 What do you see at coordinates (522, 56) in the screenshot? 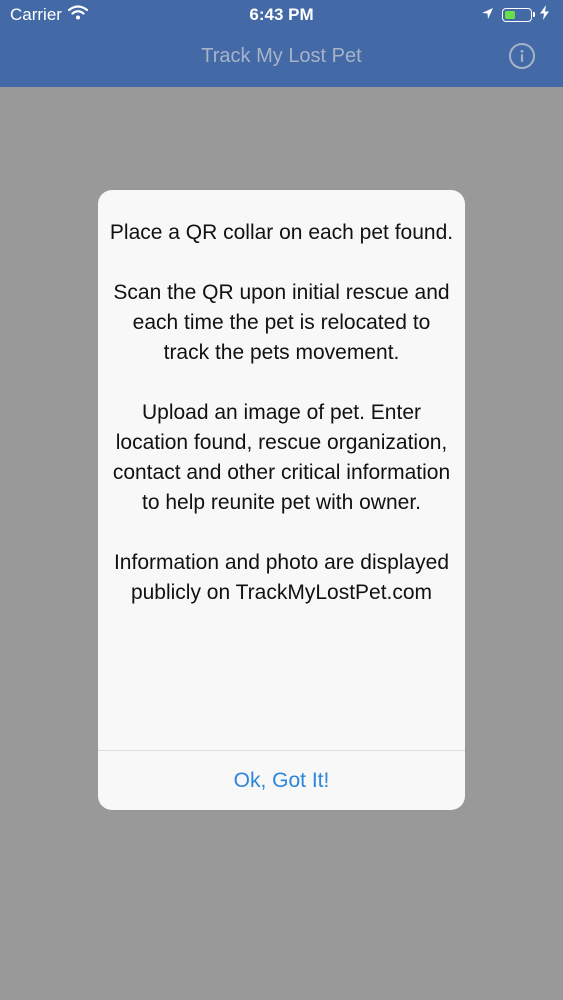
I see `info-icon` at bounding box center [522, 56].